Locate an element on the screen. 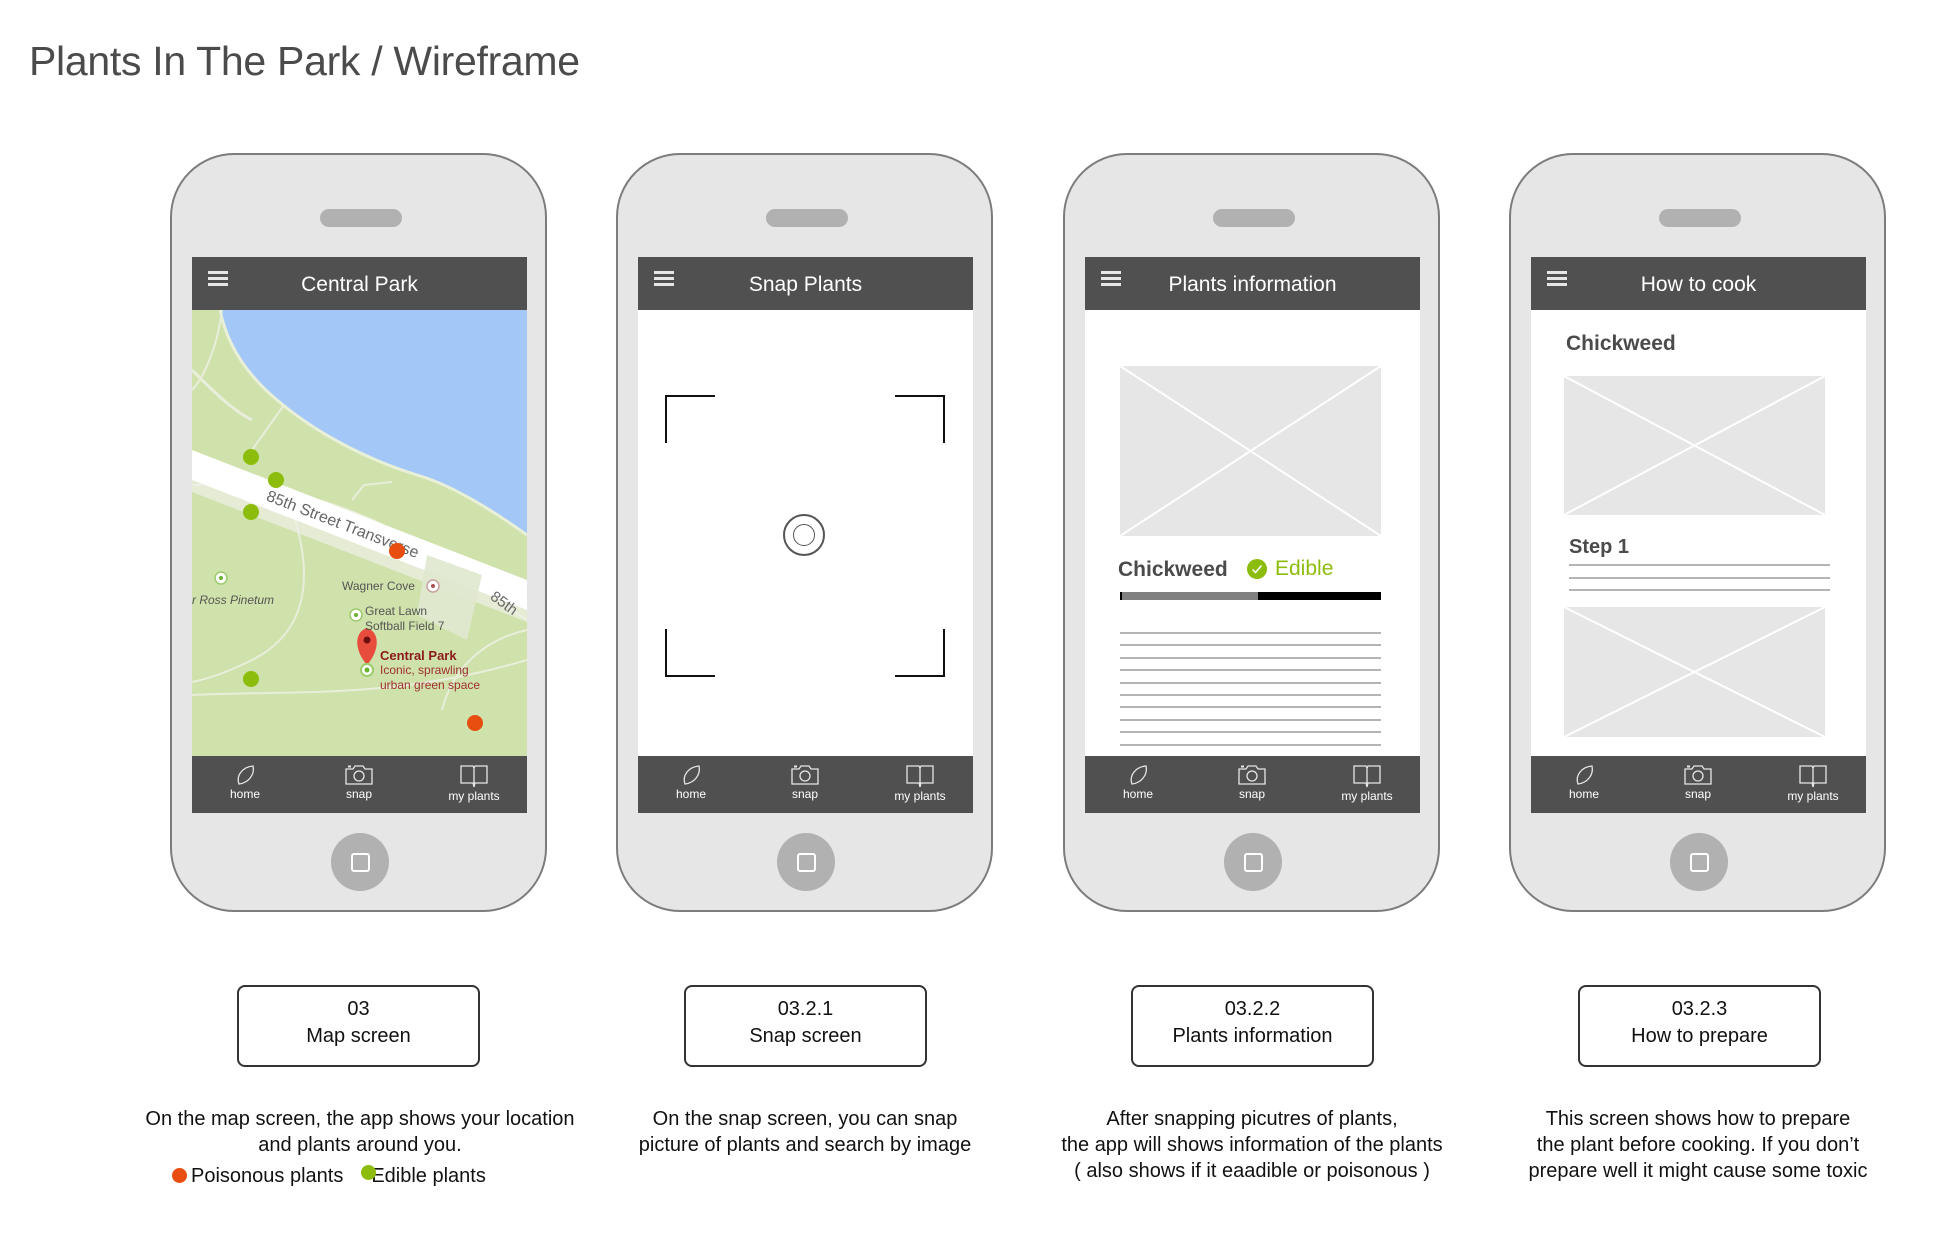 The image size is (1944, 1234). title-sub: Wireframe is located at coordinates (486, 61).